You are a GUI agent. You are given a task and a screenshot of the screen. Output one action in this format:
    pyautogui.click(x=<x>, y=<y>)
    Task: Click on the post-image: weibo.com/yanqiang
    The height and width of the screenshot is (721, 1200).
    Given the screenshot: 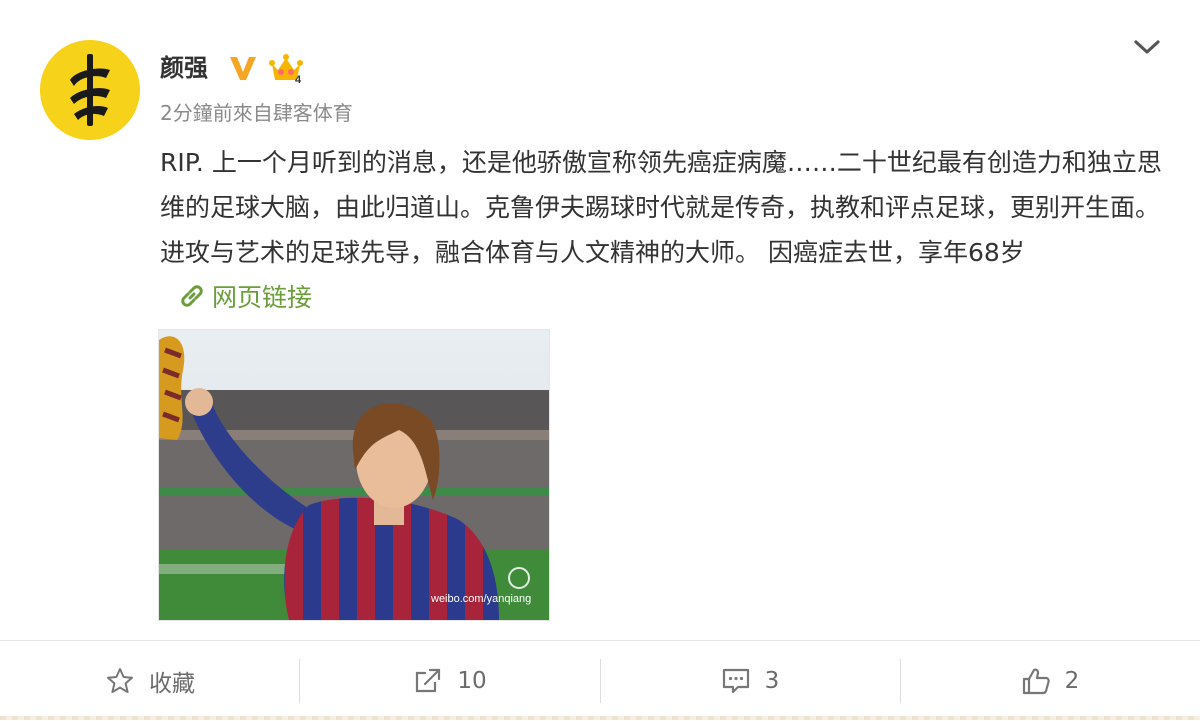 What is the action you would take?
    pyautogui.click(x=354, y=475)
    